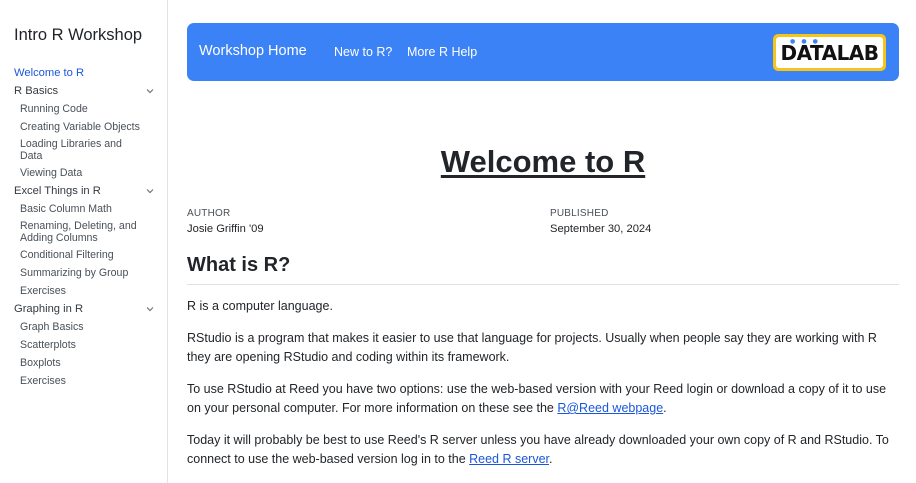 This screenshot has height=483, width=916. Describe the element at coordinates (78, 232) in the screenshot. I see `sidebar-item-label: Renaming, Deleting, and Adding Columns` at that location.